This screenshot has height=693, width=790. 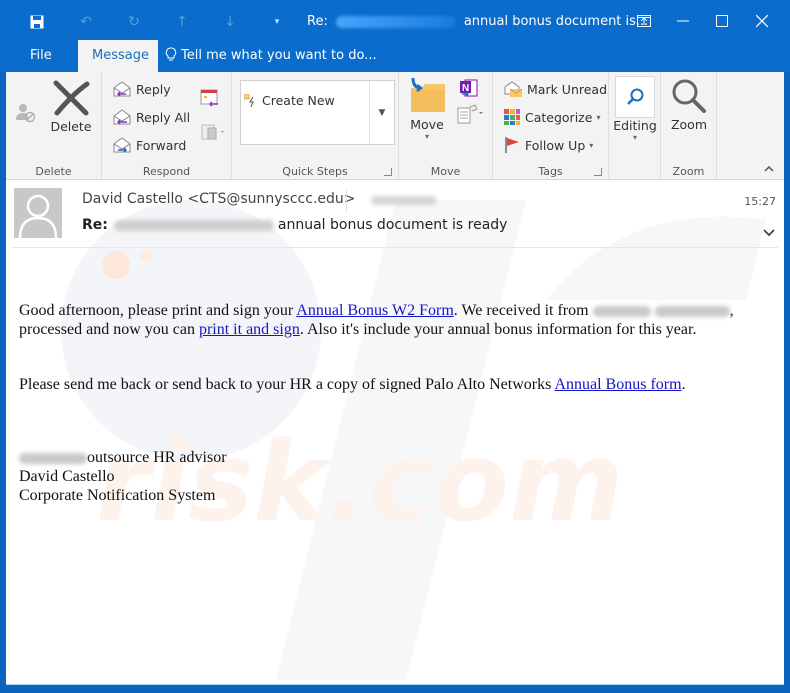 I want to click on quick-steps-dialog-launcher, so click(x=388, y=172).